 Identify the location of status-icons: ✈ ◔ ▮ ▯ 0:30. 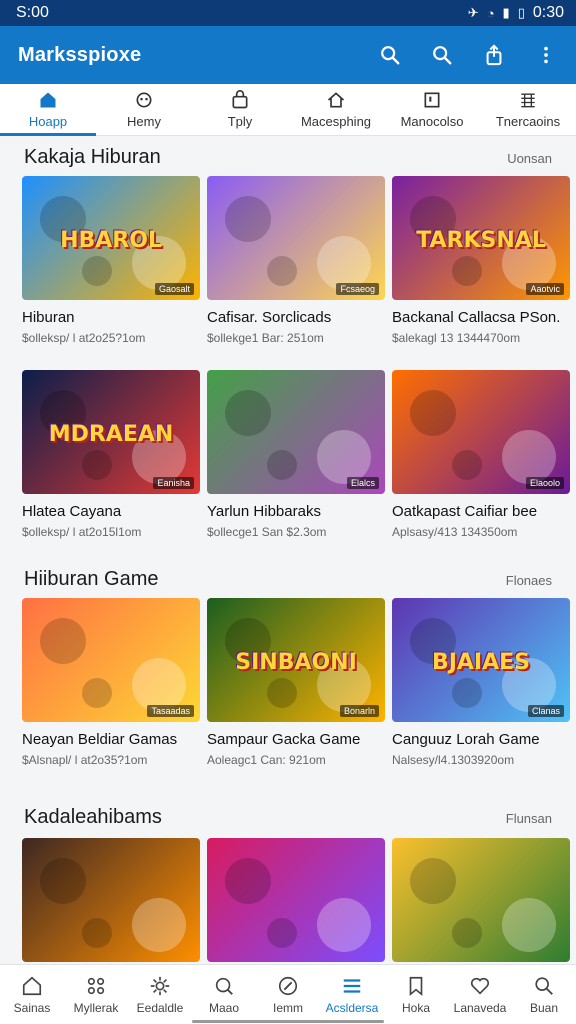
(516, 13).